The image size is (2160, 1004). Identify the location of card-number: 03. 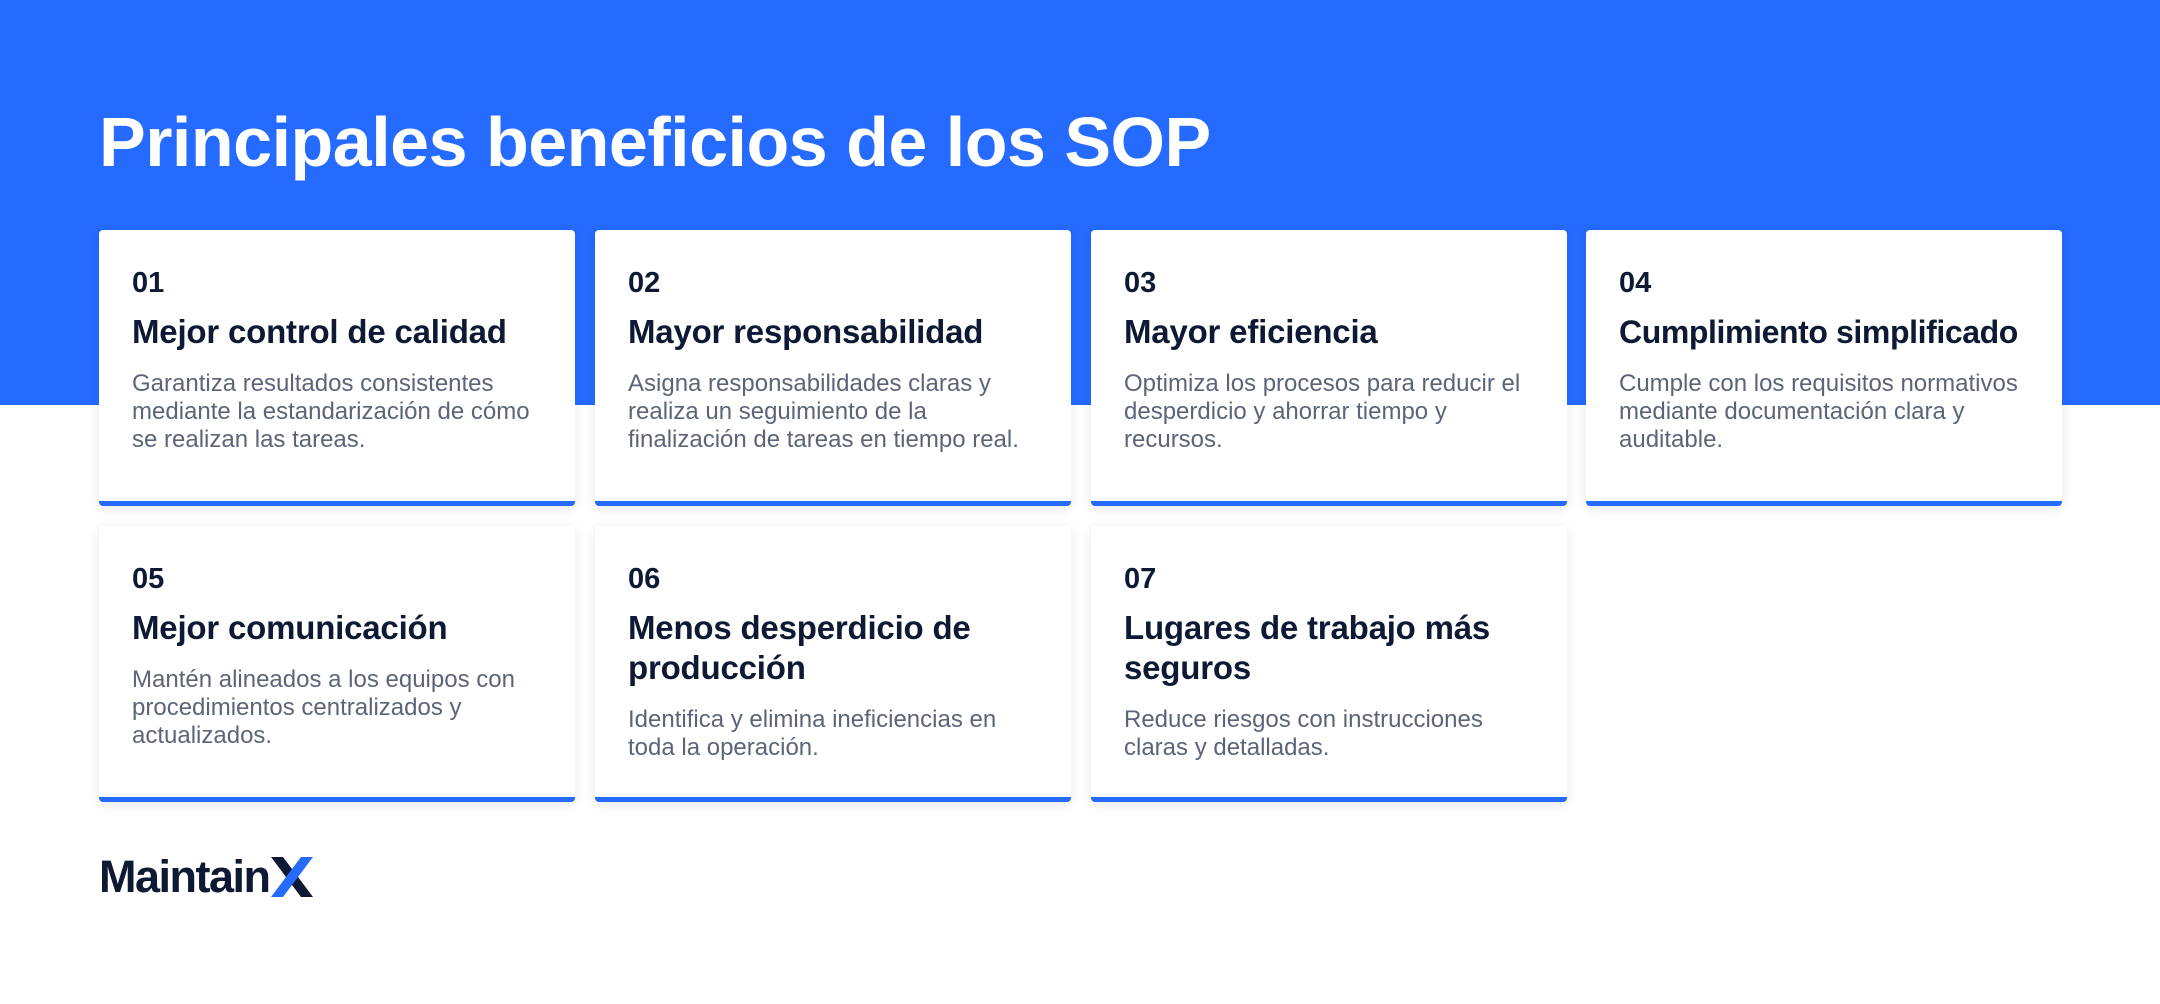
(1140, 283).